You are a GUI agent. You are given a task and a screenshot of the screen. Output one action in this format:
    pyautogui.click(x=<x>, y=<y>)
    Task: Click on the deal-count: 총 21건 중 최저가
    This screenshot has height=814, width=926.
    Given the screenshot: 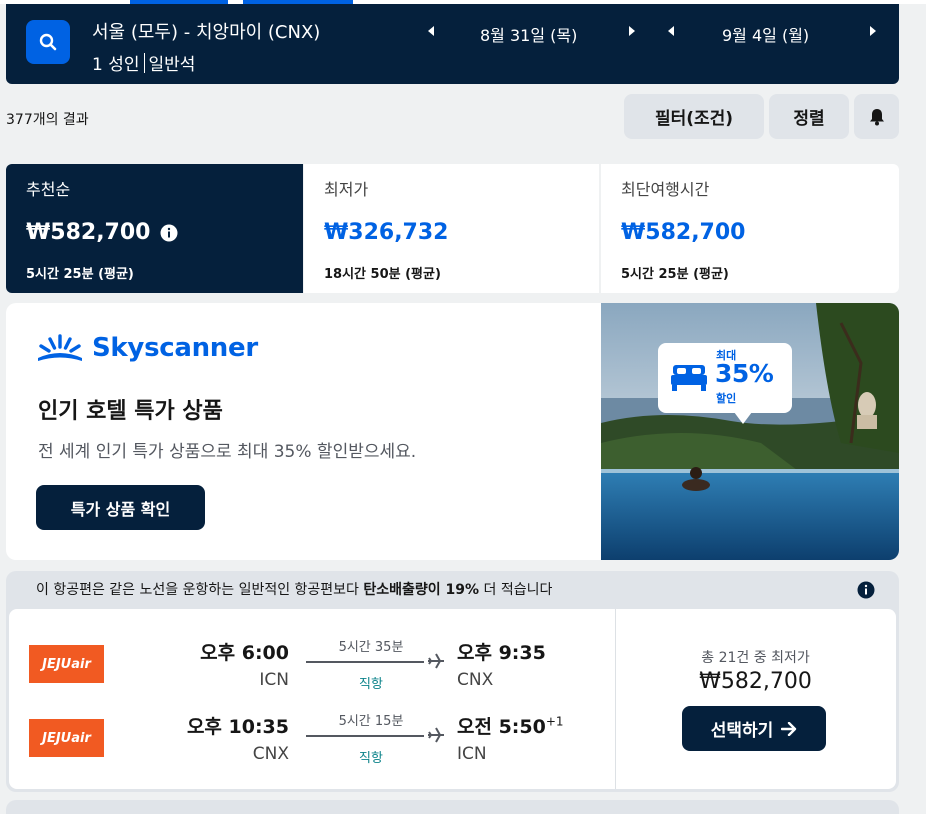 What is the action you would take?
    pyautogui.click(x=755, y=658)
    